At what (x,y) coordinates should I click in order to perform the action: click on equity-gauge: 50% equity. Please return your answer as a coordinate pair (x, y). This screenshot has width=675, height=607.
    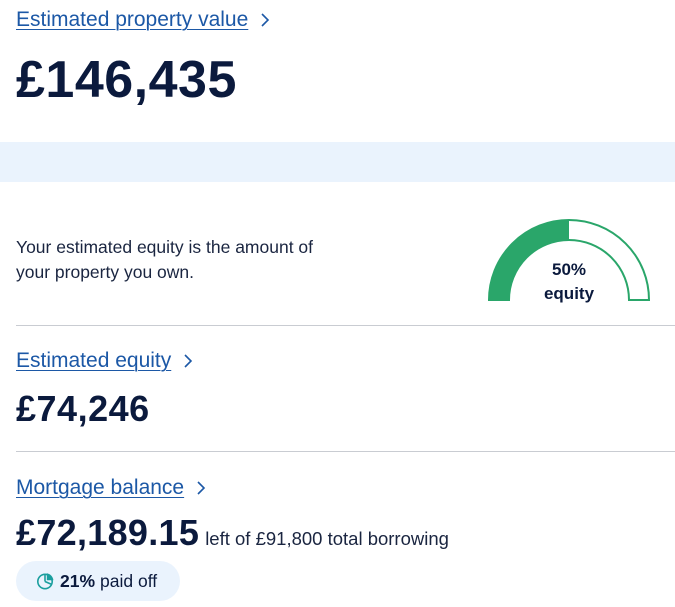
    Looking at the image, I should click on (569, 260).